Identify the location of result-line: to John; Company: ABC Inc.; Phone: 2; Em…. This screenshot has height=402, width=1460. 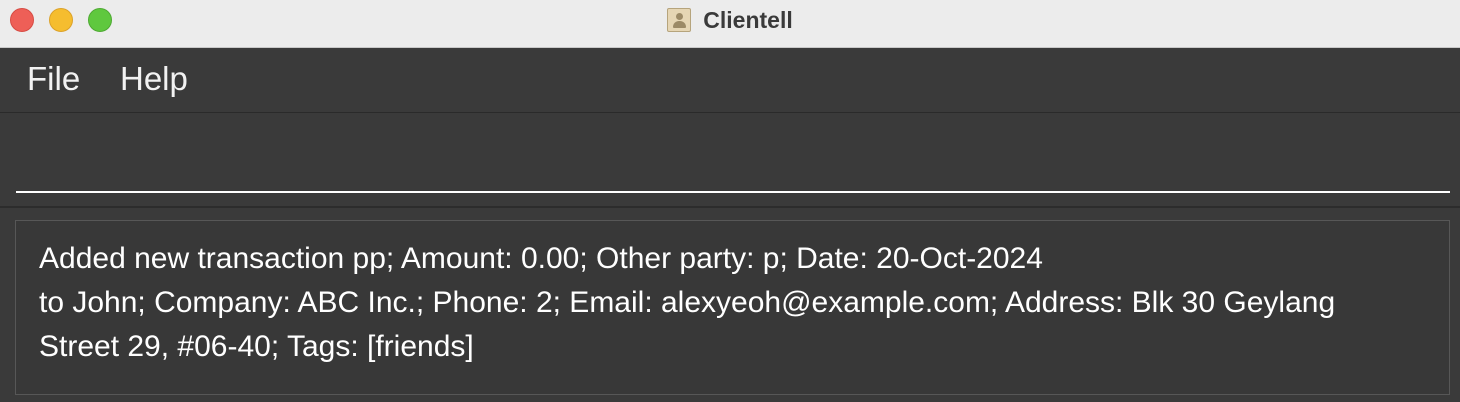
(687, 302).